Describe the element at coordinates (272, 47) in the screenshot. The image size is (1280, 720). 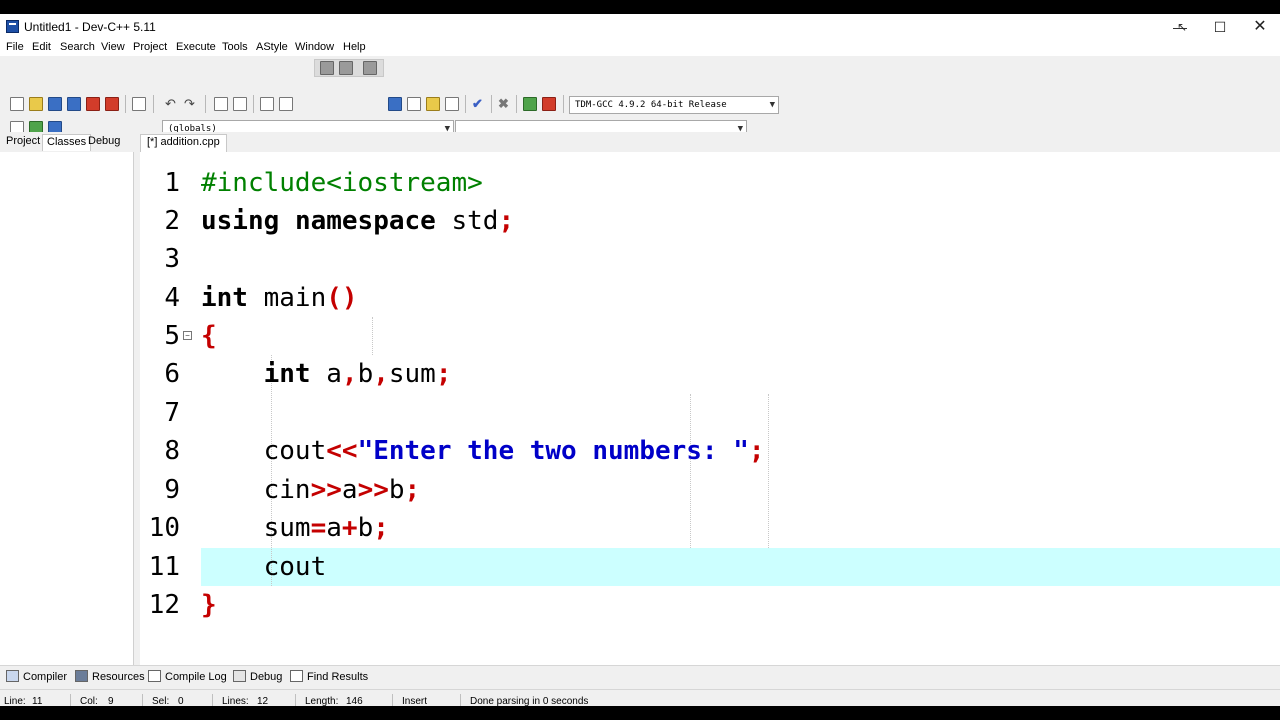
I see `menu-astyle: AStyle` at that location.